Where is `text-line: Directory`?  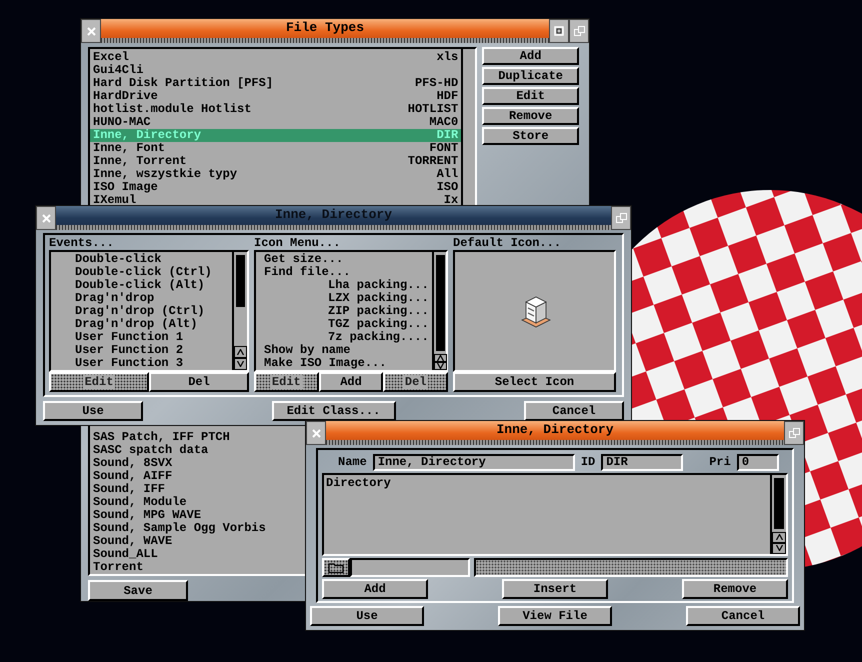
text-line: Directory is located at coordinates (359, 483).